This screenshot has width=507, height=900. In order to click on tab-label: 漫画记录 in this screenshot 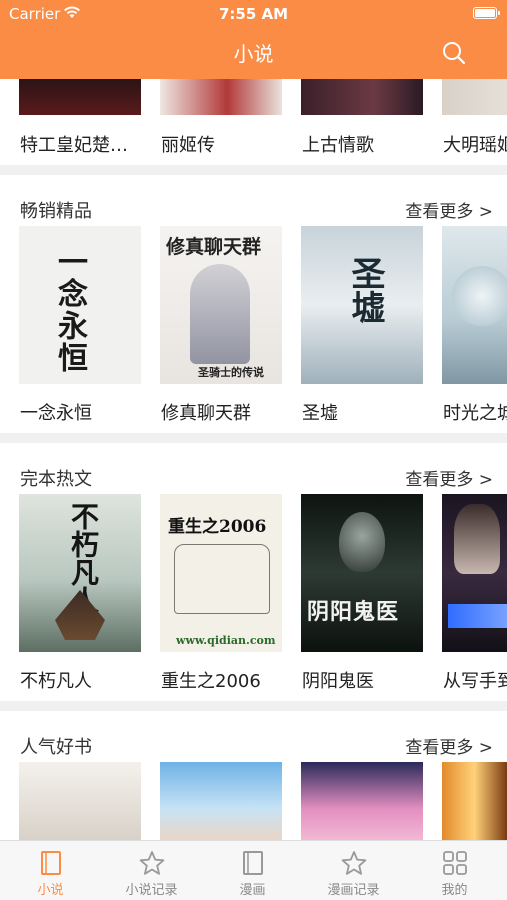, I will do `click(353, 890)`.